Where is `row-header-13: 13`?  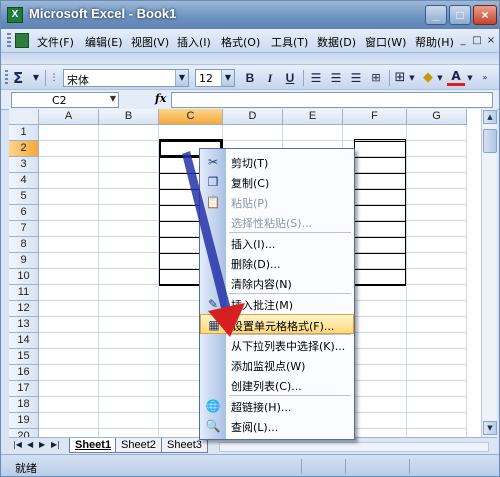
row-header-13: 13 is located at coordinates (24, 325).